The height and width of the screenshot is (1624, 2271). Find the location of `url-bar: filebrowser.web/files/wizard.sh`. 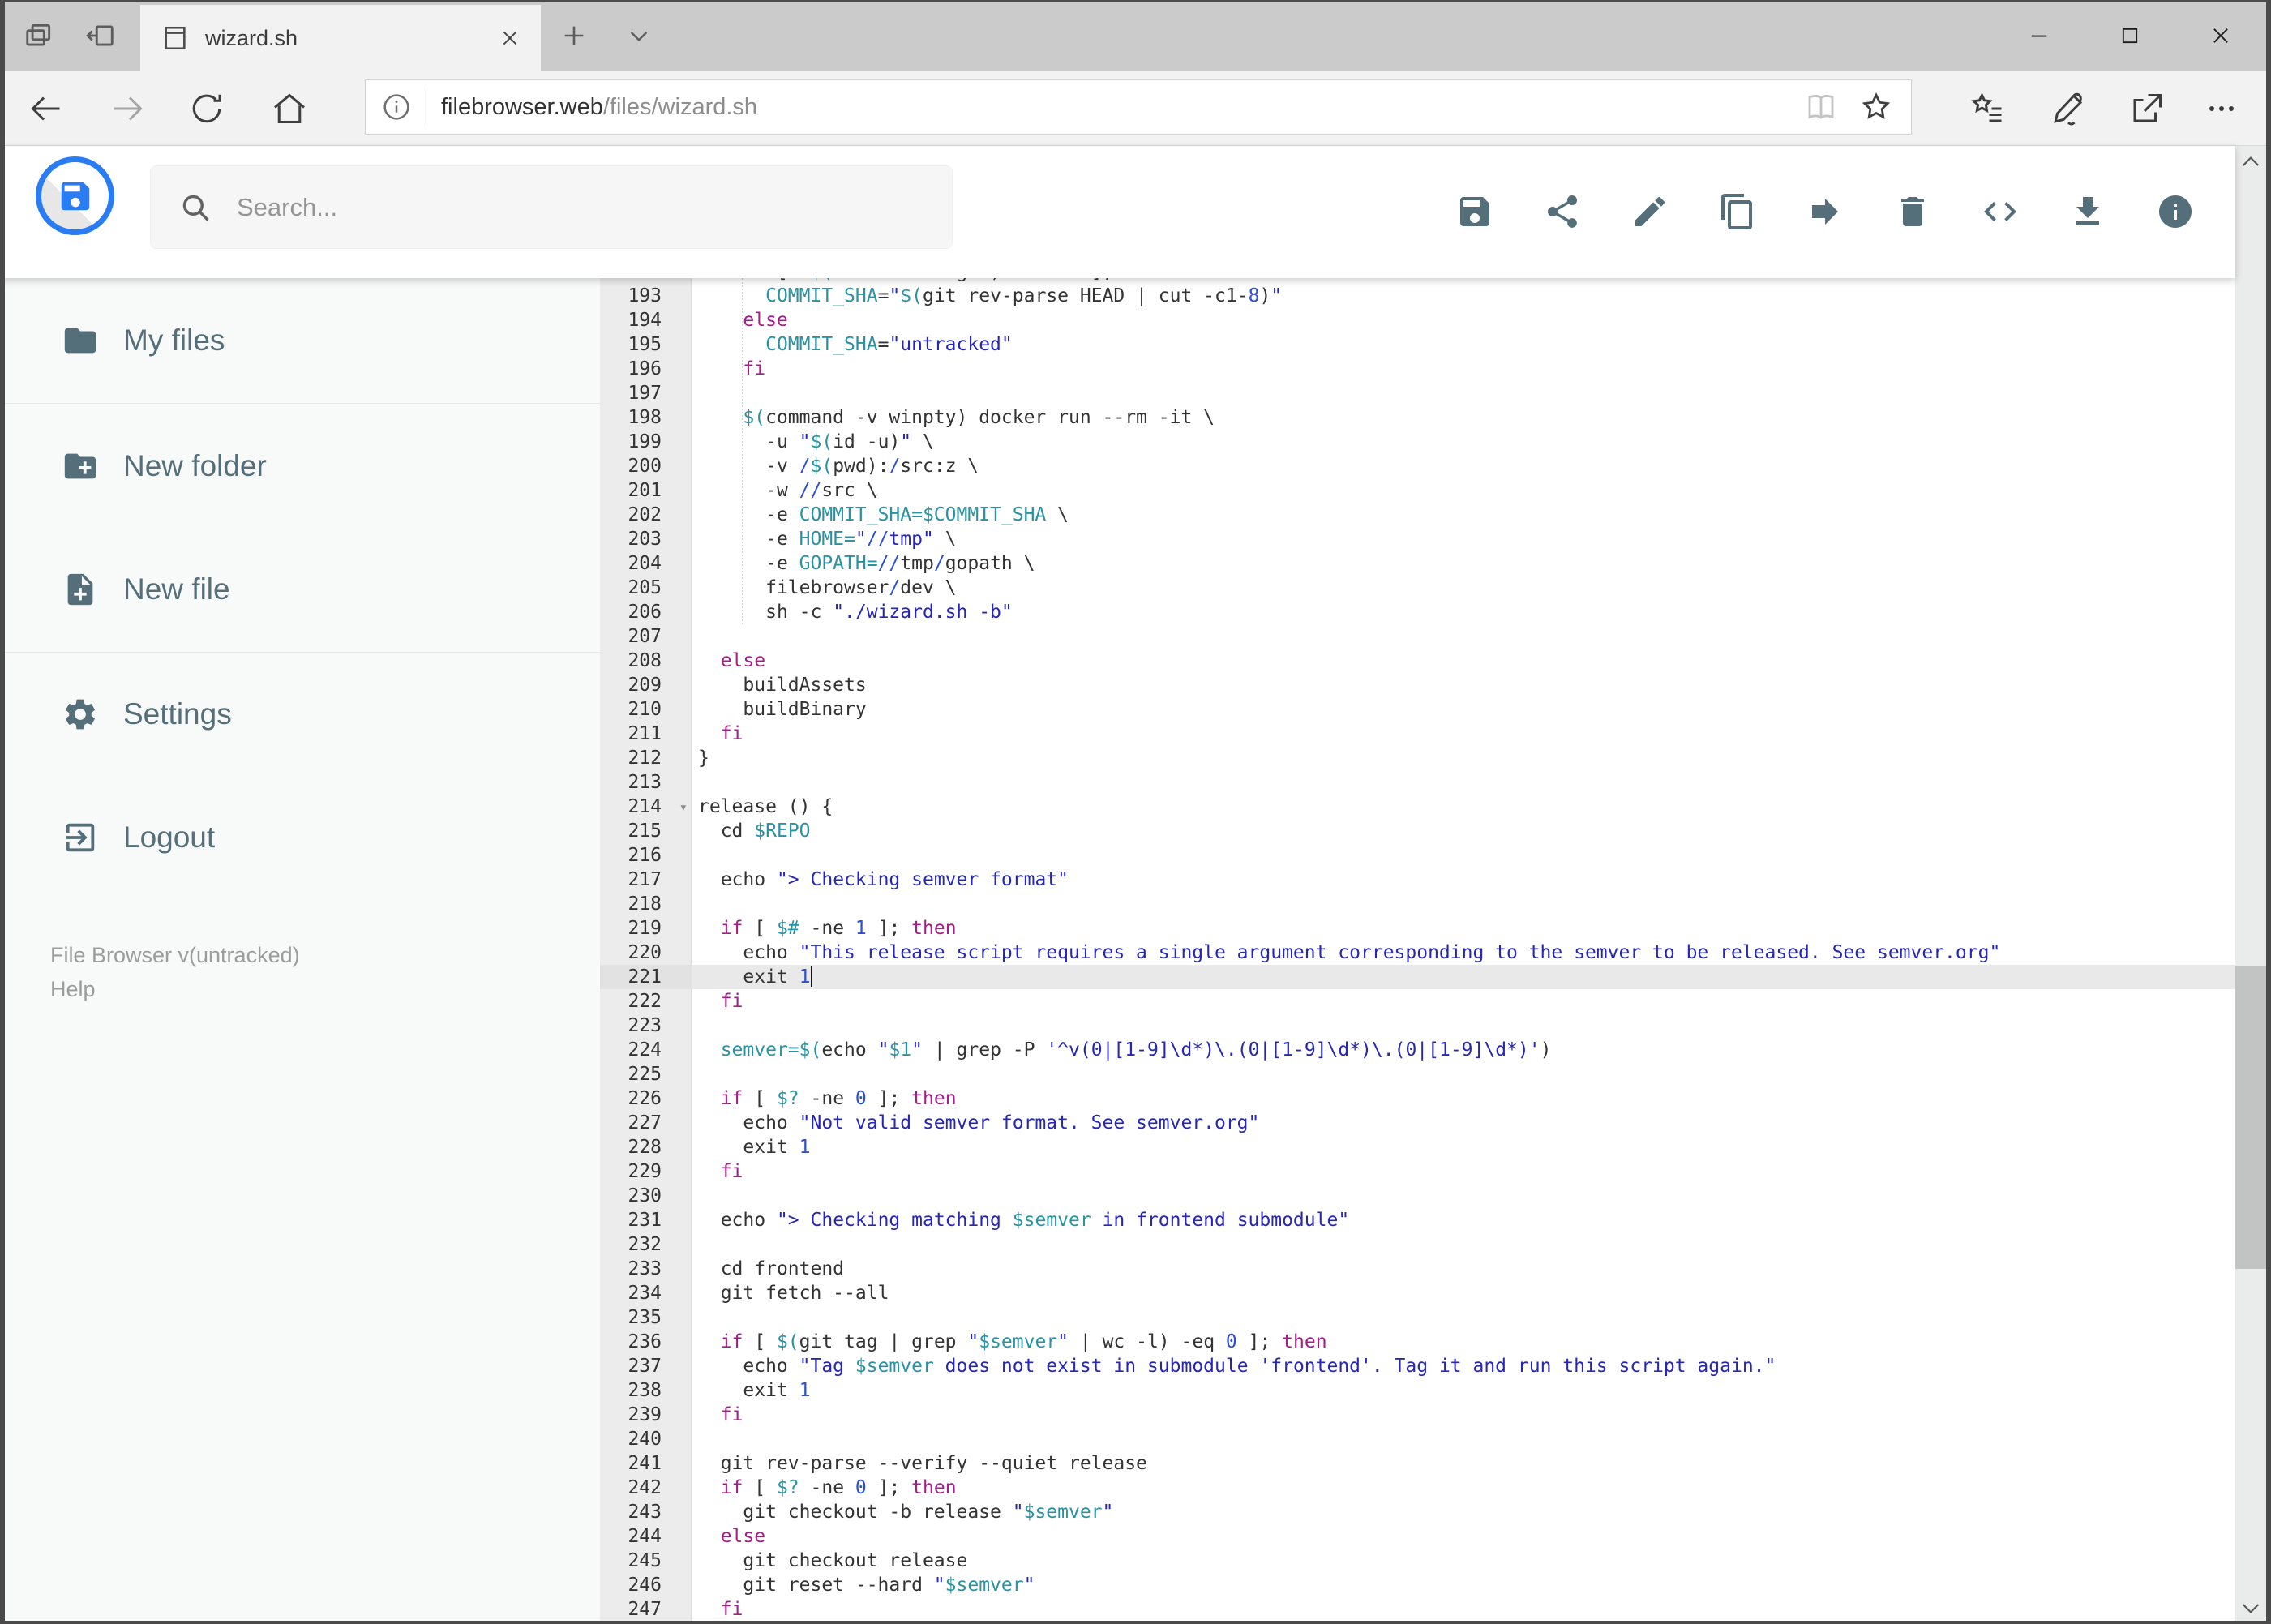

url-bar: filebrowser.web/files/wizard.sh is located at coordinates (1138, 107).